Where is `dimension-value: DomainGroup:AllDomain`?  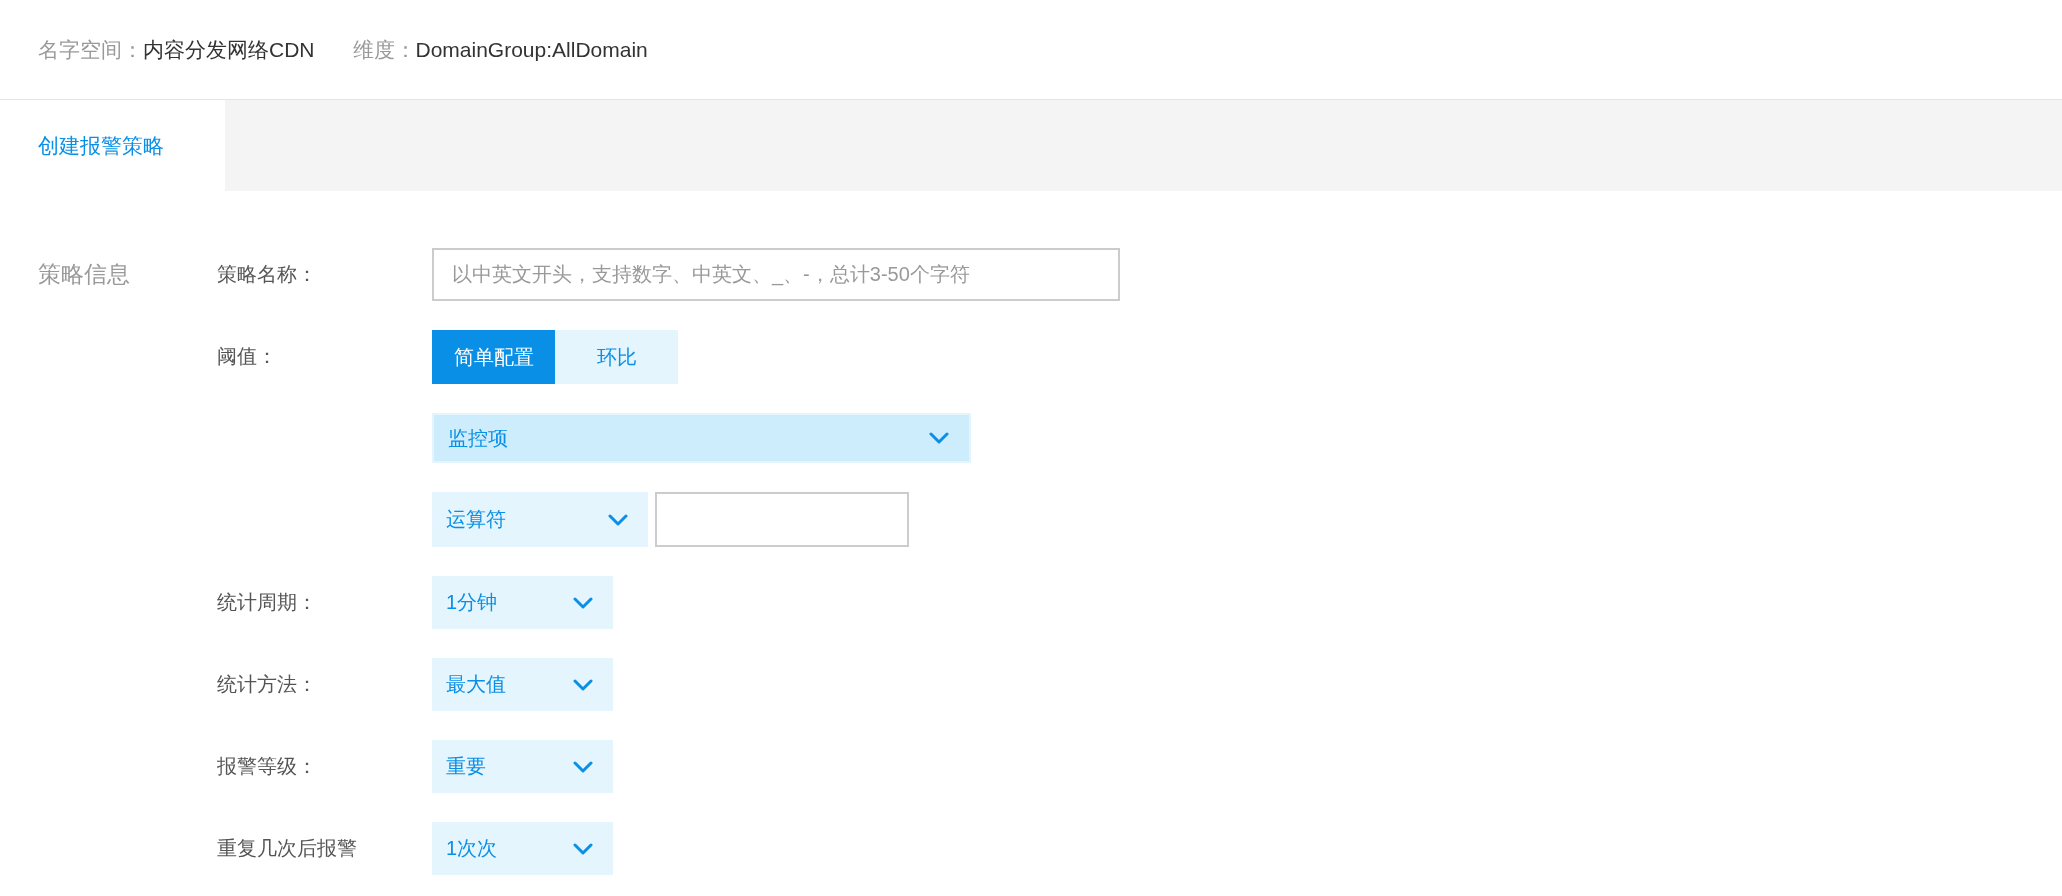
dimension-value: DomainGroup:AllDomain is located at coordinates (531, 49).